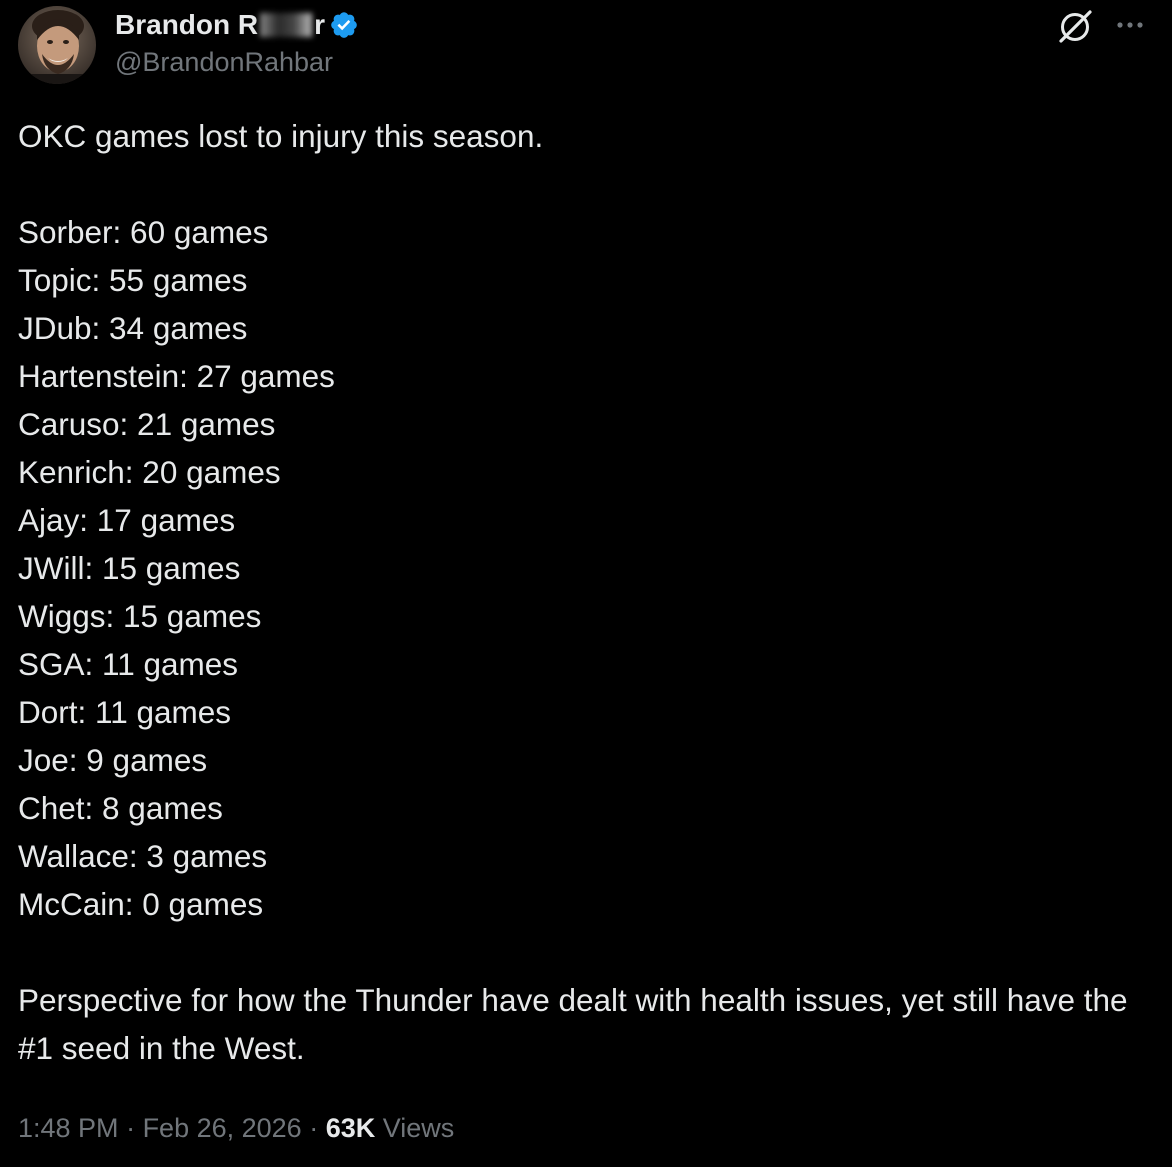 This screenshot has width=1172, height=1167. Describe the element at coordinates (57, 45) in the screenshot. I see `avatar` at that location.